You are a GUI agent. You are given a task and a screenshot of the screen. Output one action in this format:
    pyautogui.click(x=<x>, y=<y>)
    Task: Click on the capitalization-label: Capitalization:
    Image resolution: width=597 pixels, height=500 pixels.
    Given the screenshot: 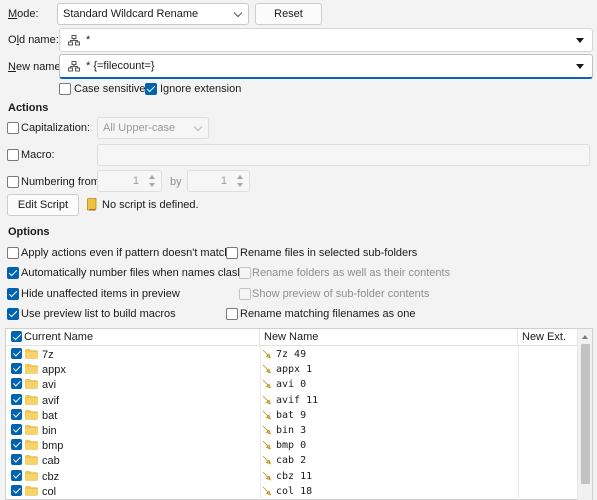 What is the action you would take?
    pyautogui.click(x=56, y=128)
    